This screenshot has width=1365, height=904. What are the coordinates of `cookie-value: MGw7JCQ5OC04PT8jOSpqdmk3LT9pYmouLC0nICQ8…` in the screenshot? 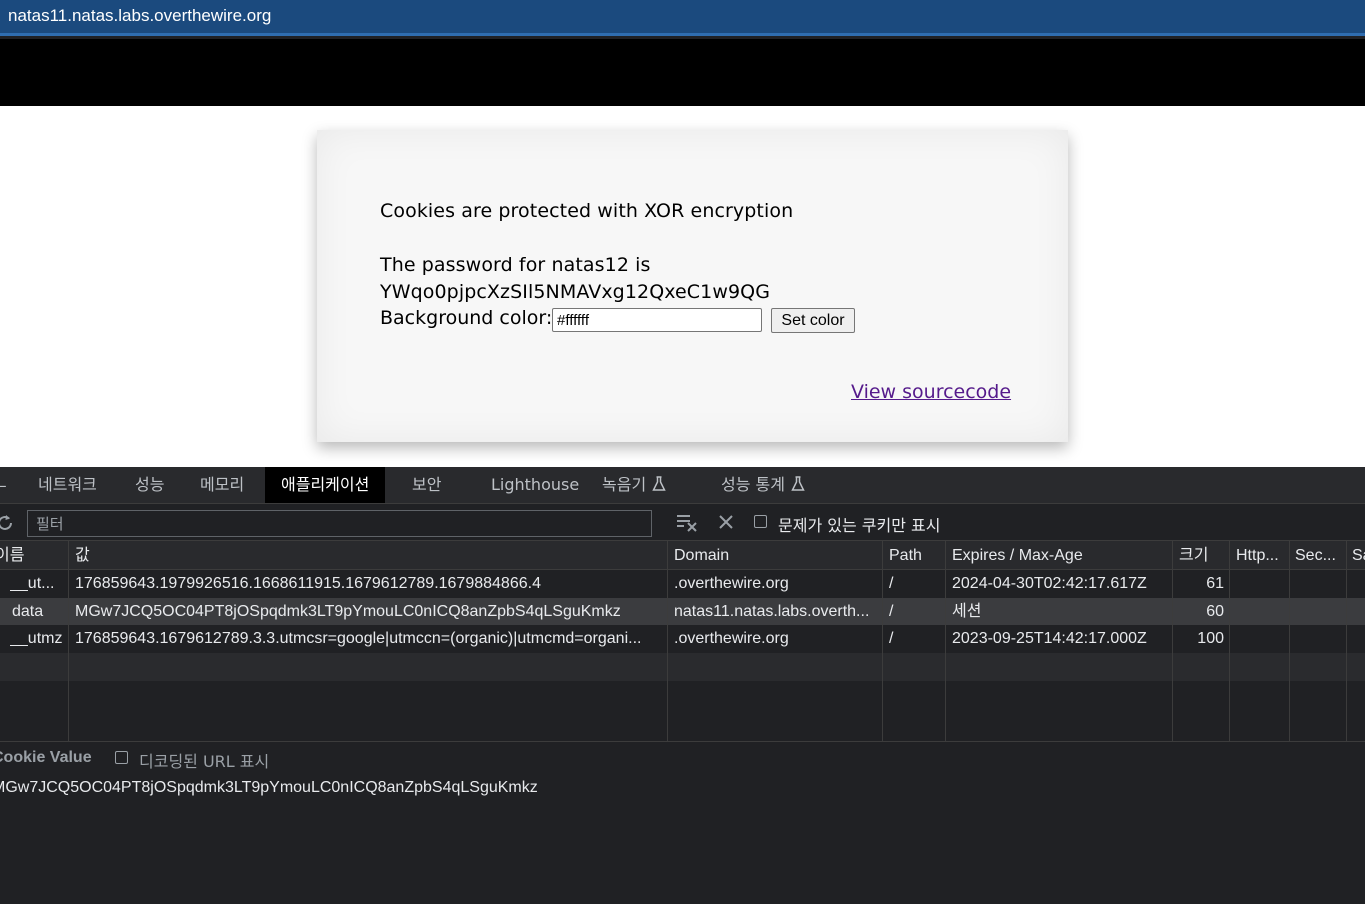 It's located at (348, 611).